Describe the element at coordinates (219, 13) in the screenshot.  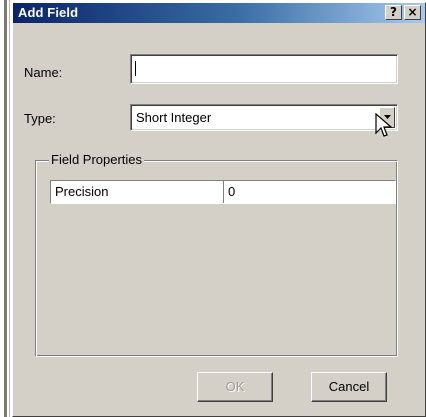
I see `title-bar: Add Field ? ×` at that location.